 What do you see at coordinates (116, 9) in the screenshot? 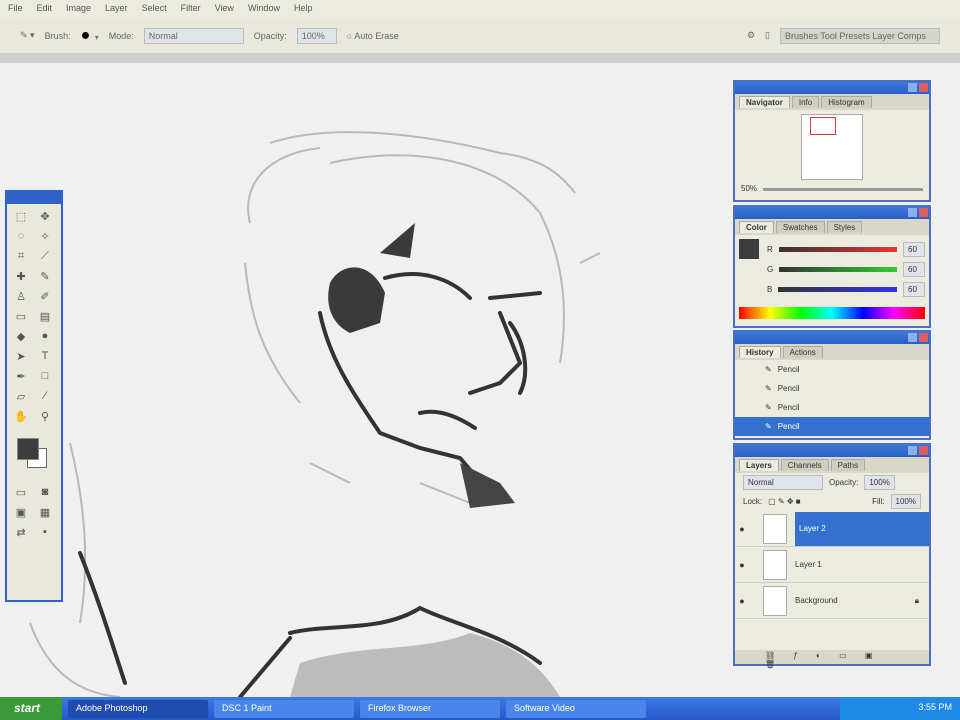
I see `menu-layer: Layer` at bounding box center [116, 9].